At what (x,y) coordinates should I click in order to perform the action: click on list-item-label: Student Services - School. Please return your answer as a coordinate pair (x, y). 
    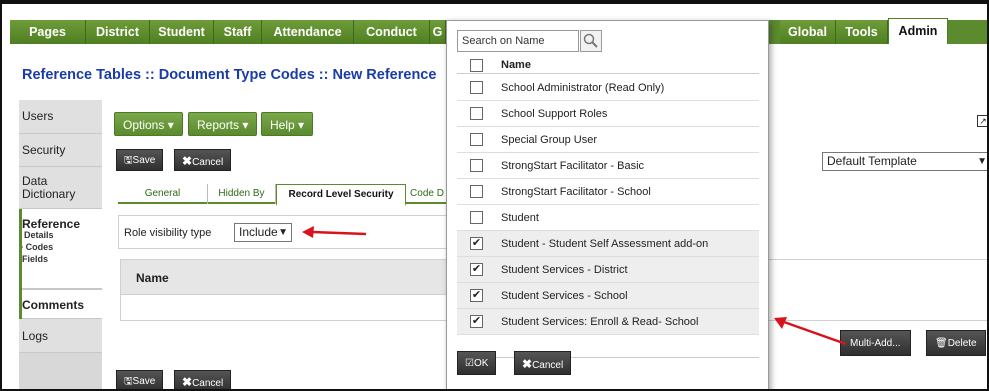
    Looking at the image, I should click on (564, 296).